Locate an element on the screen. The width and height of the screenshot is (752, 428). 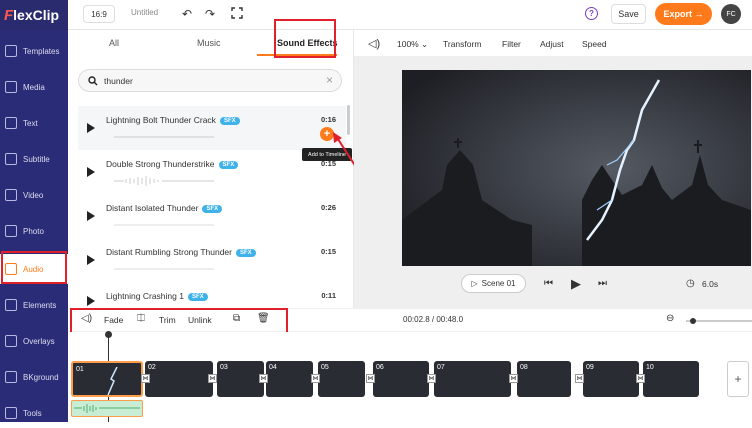
tab-music: Music is located at coordinates (209, 43).